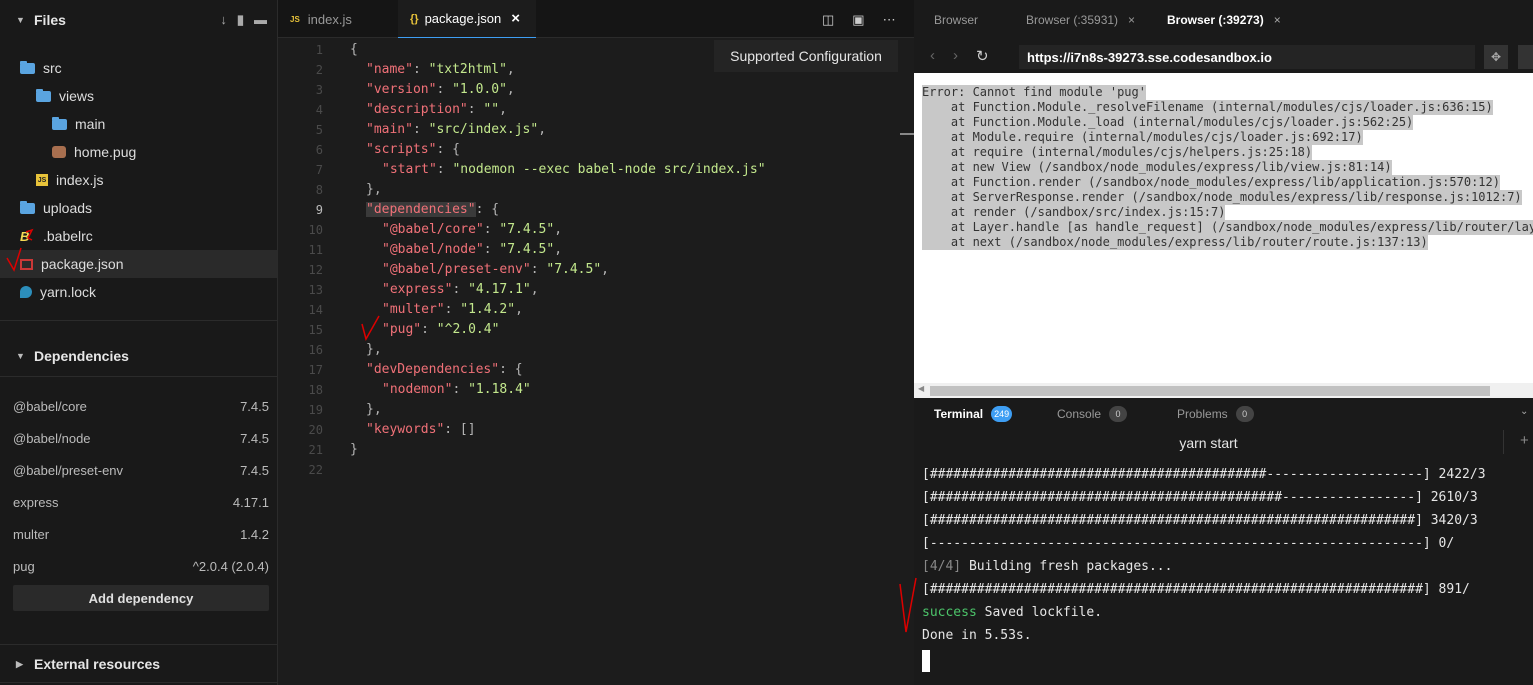 Image resolution: width=1533 pixels, height=685 pixels. What do you see at coordinates (315, 310) in the screenshot?
I see `line-number: 14` at bounding box center [315, 310].